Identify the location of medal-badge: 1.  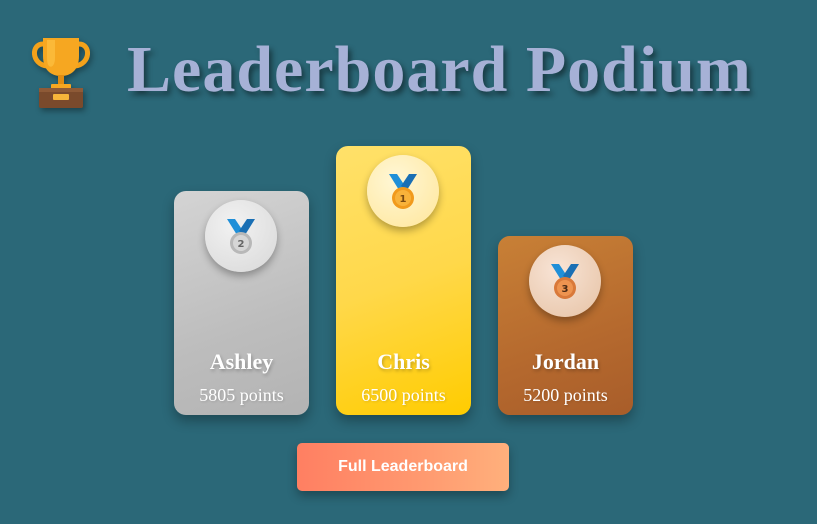
(403, 191).